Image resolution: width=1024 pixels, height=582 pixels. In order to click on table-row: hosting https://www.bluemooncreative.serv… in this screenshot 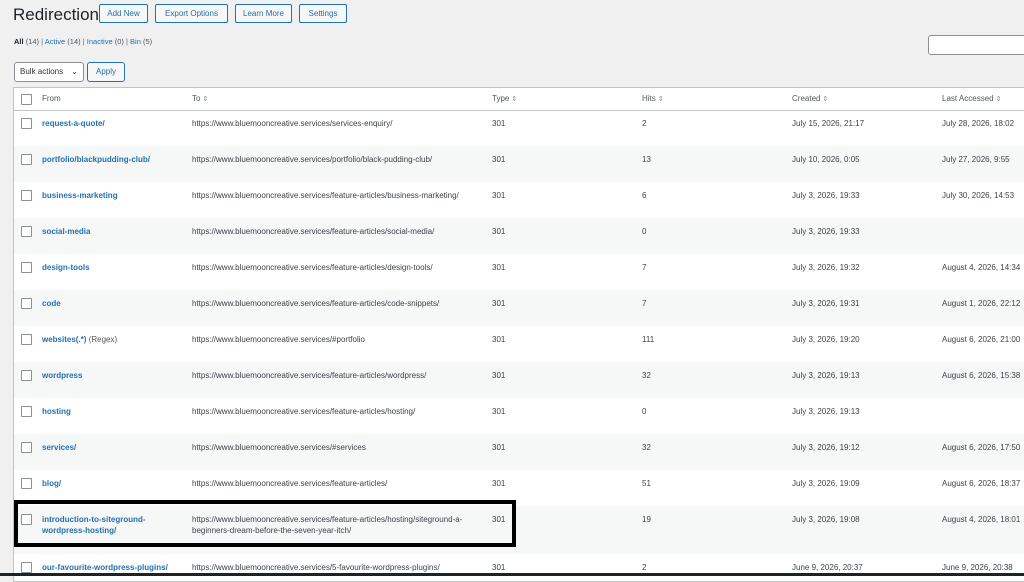, I will do `click(519, 416)`.